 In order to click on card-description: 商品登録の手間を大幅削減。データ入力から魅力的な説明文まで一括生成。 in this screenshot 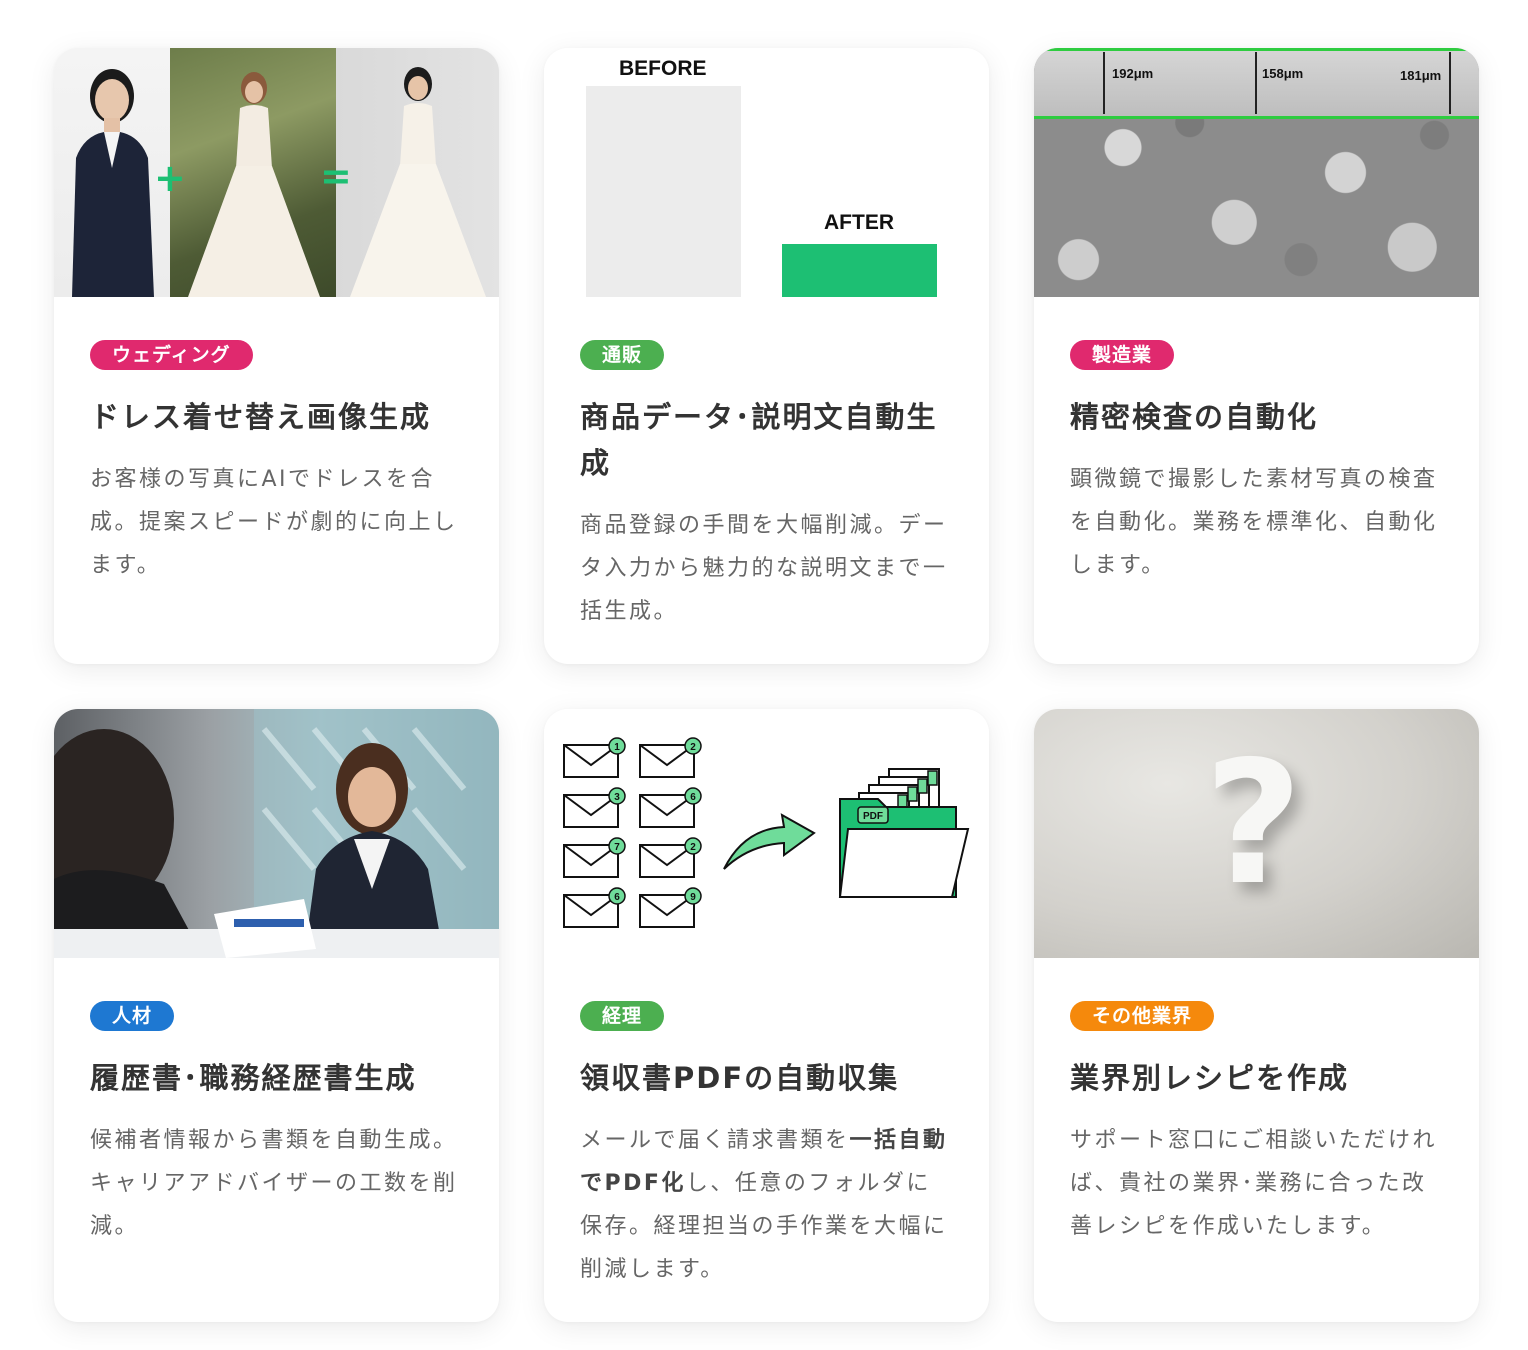, I will do `click(764, 568)`.